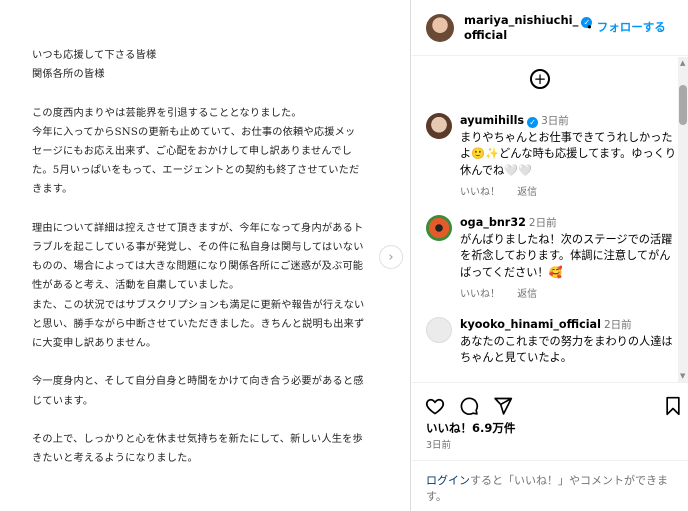 This screenshot has width=688, height=511. I want to click on avatar, so click(440, 28).